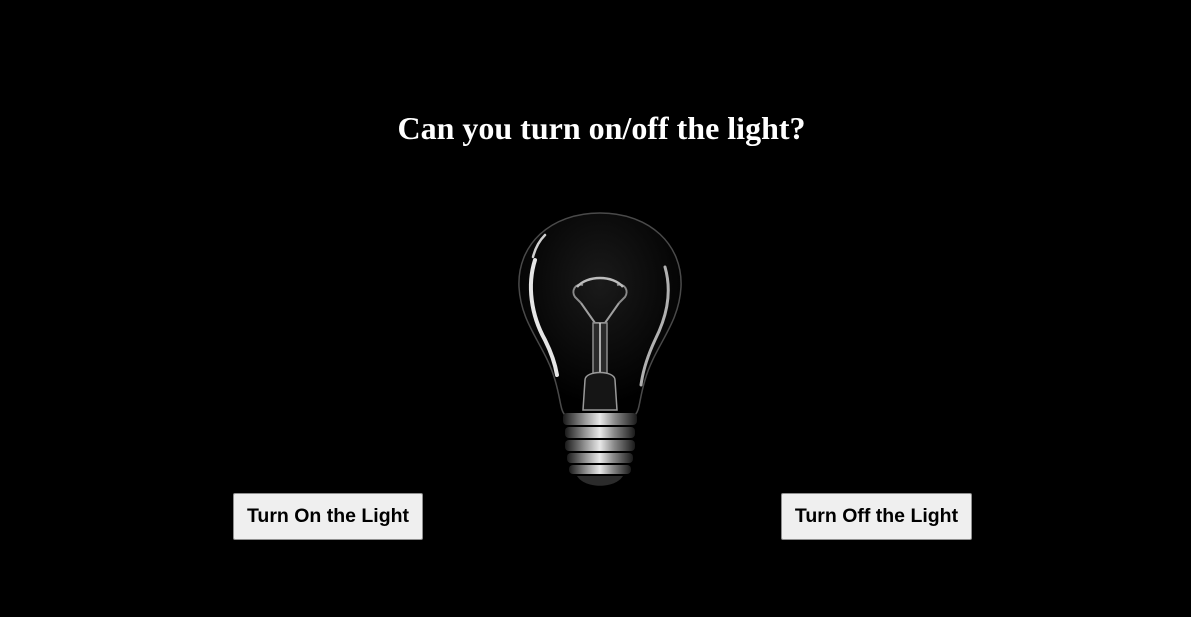 Image resolution: width=1191 pixels, height=617 pixels. Describe the element at coordinates (876, 516) in the screenshot. I see `turn-off-light-button: Turn Off the Light` at that location.